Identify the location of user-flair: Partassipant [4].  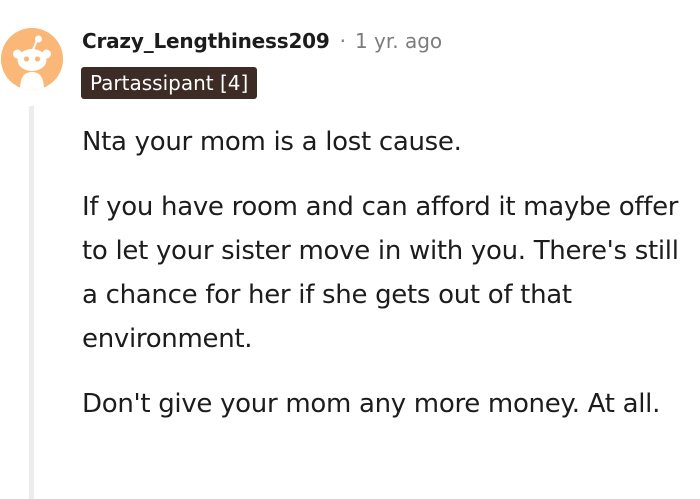
(169, 83).